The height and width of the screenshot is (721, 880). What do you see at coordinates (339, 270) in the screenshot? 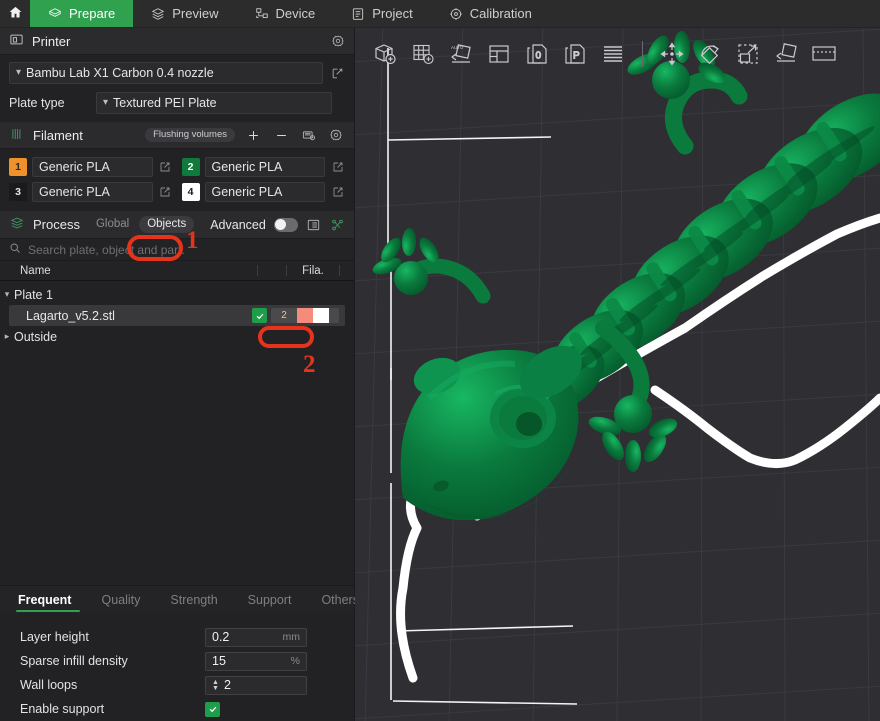
I see `column-divider` at bounding box center [339, 270].